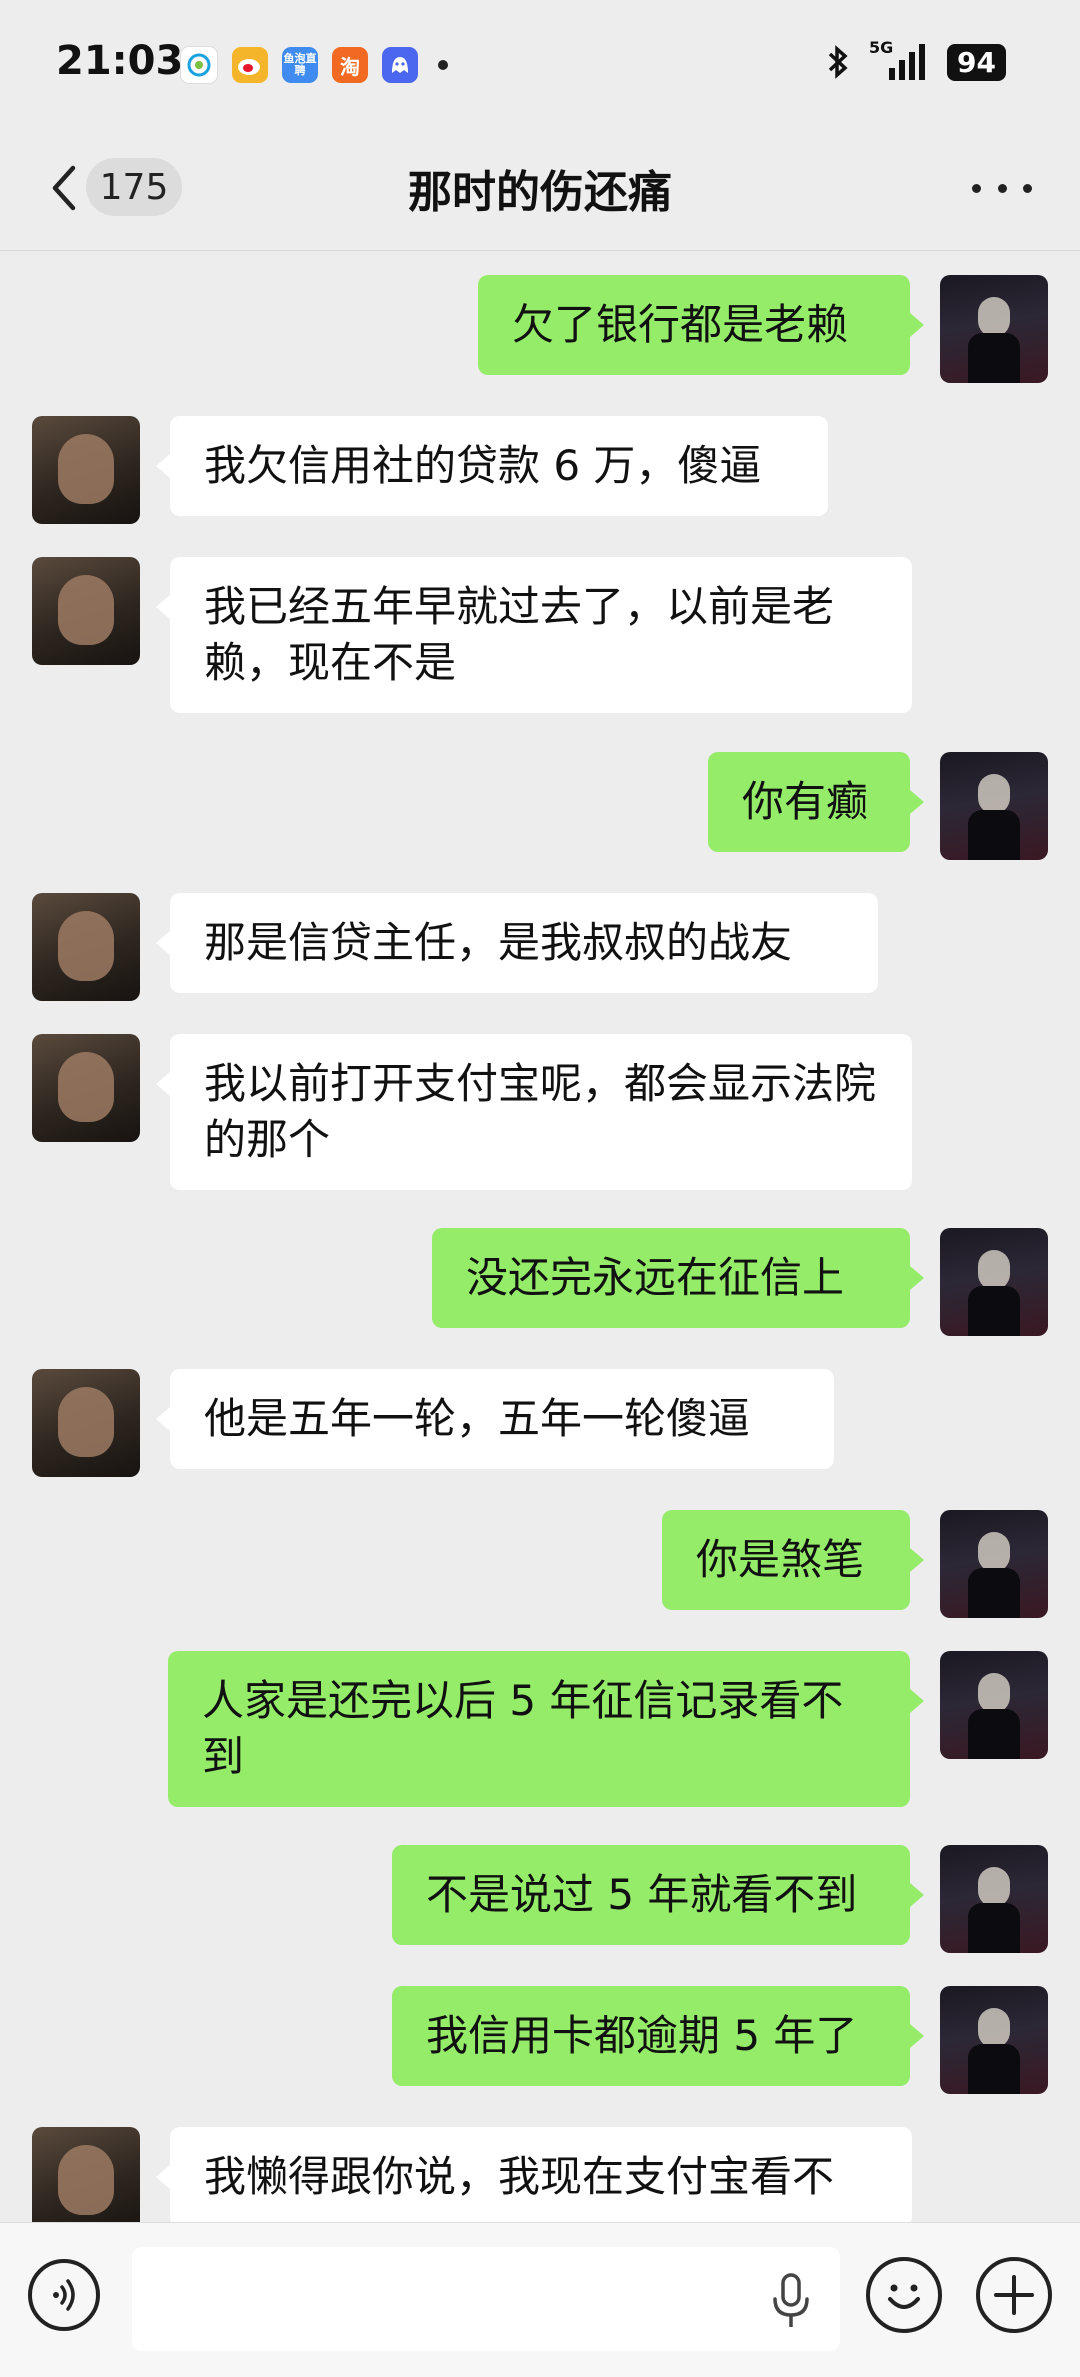 This screenshot has width=1080, height=2377. What do you see at coordinates (534, 2174) in the screenshot?
I see `incoming-message-bubble: 我懒得跟你说，我现在支付宝看不` at bounding box center [534, 2174].